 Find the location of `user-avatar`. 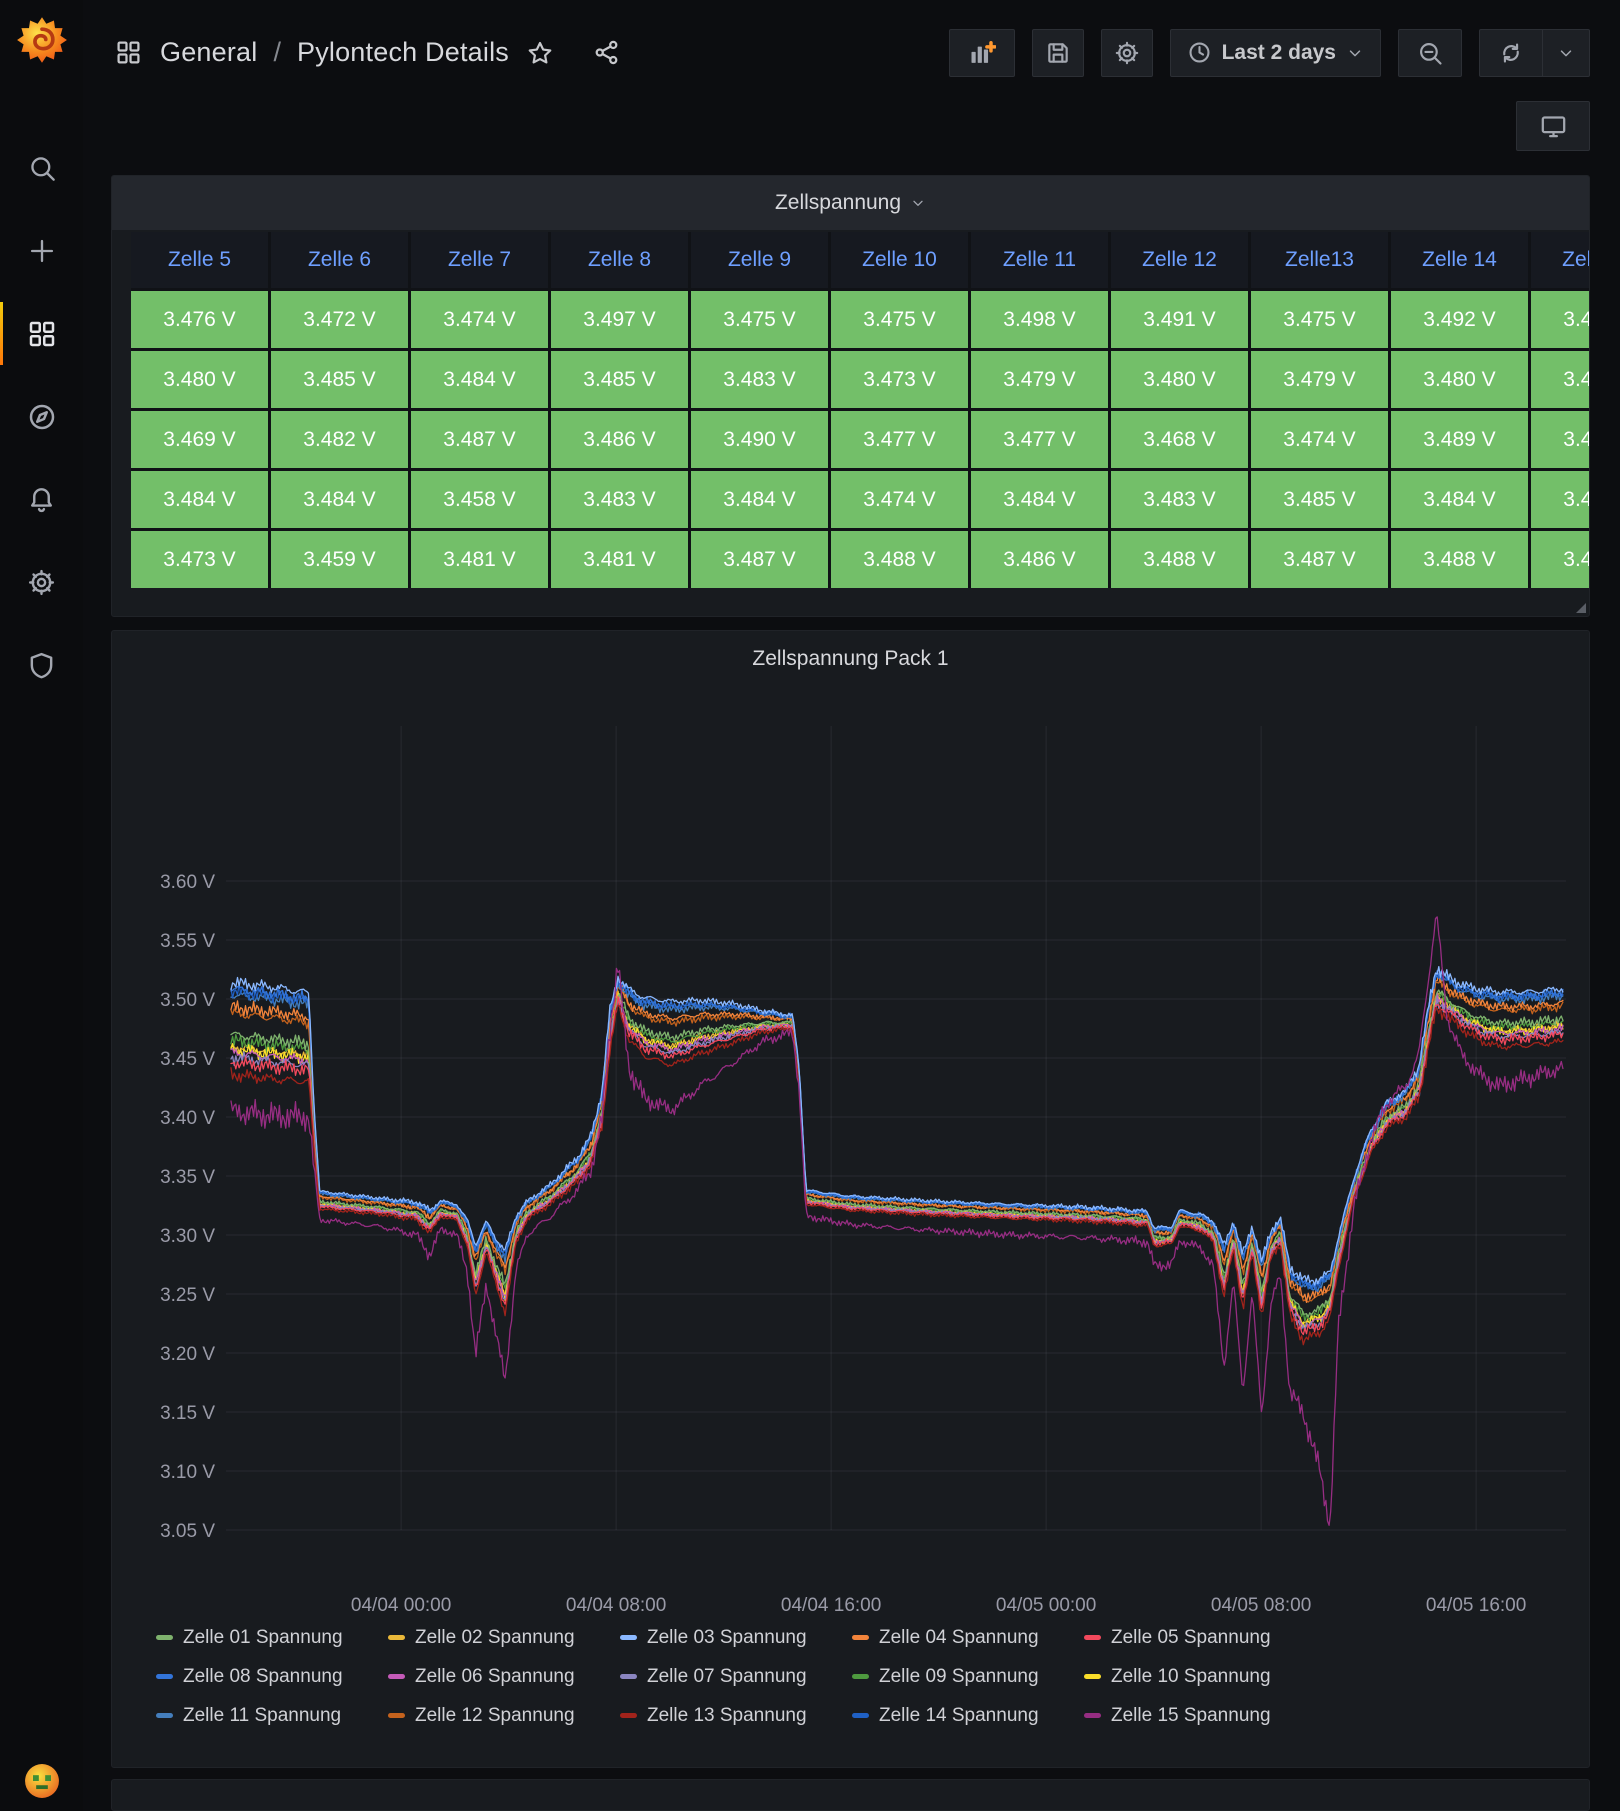

user-avatar is located at coordinates (42, 1781).